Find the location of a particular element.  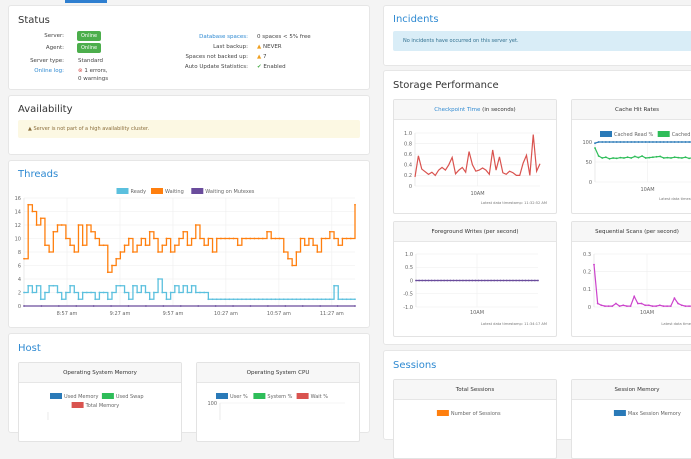

server-status-badge: Online is located at coordinates (89, 36).